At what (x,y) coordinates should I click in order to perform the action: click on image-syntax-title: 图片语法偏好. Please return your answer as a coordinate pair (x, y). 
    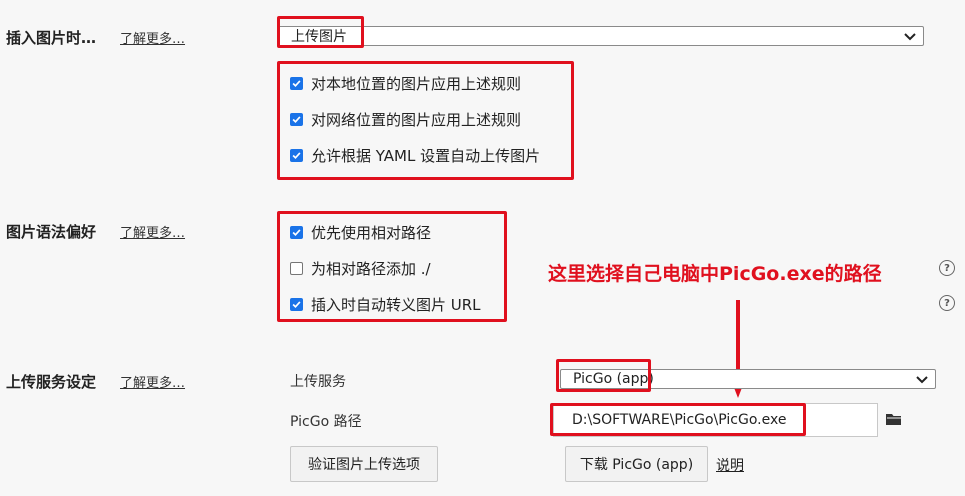
    Looking at the image, I should click on (51, 232).